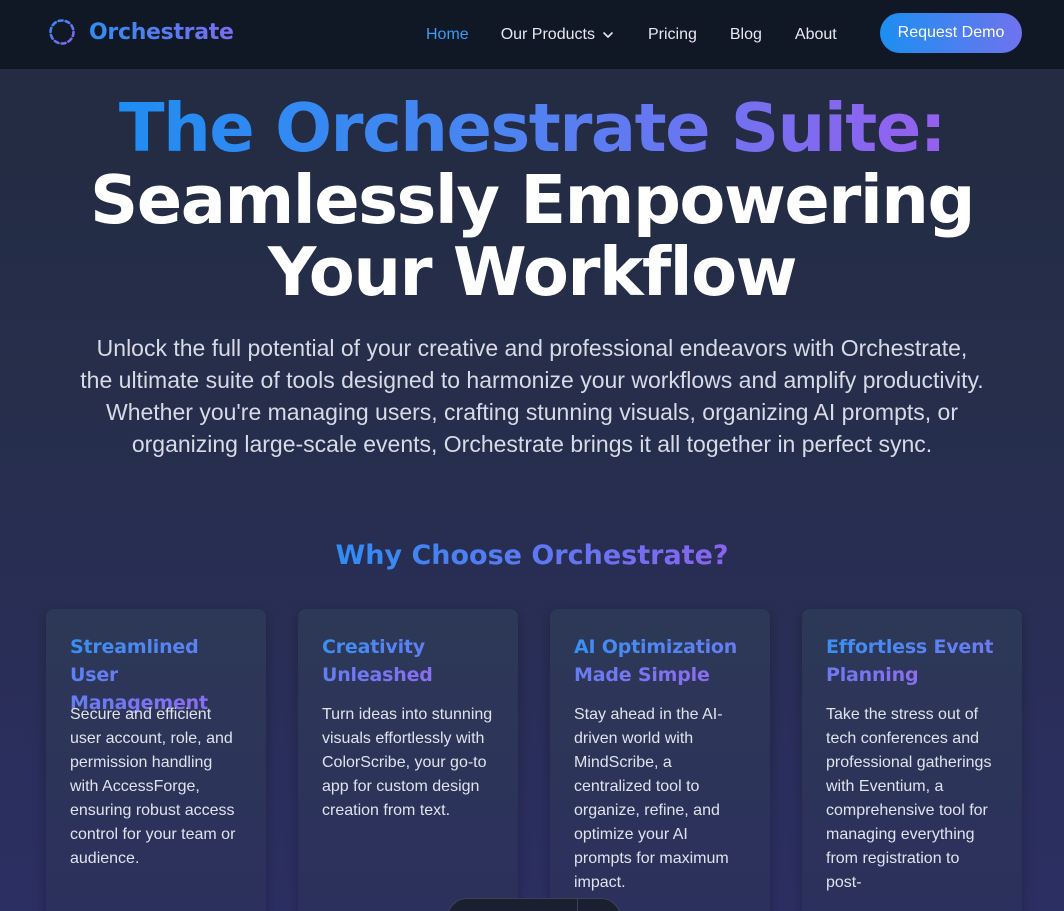 The height and width of the screenshot is (911, 1064). I want to click on brand-name: Orchestrate, so click(161, 32).